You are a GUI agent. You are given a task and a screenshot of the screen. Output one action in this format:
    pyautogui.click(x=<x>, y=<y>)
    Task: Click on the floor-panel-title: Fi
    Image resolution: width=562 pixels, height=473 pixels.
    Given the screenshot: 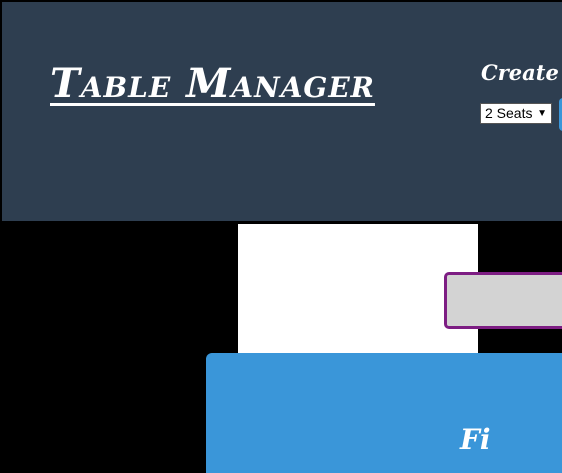 What is the action you would take?
    pyautogui.click(x=475, y=439)
    